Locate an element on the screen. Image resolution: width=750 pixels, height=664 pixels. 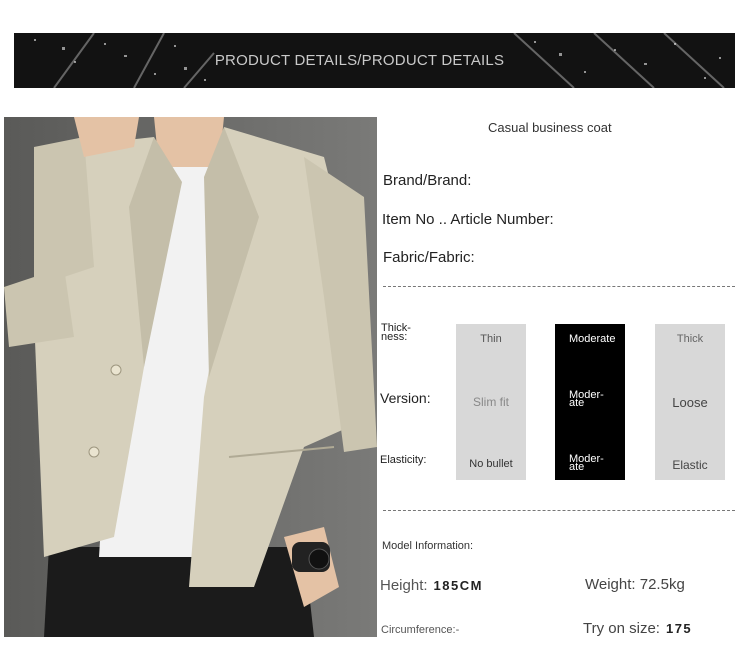
height-value: 185CM is located at coordinates (458, 585).